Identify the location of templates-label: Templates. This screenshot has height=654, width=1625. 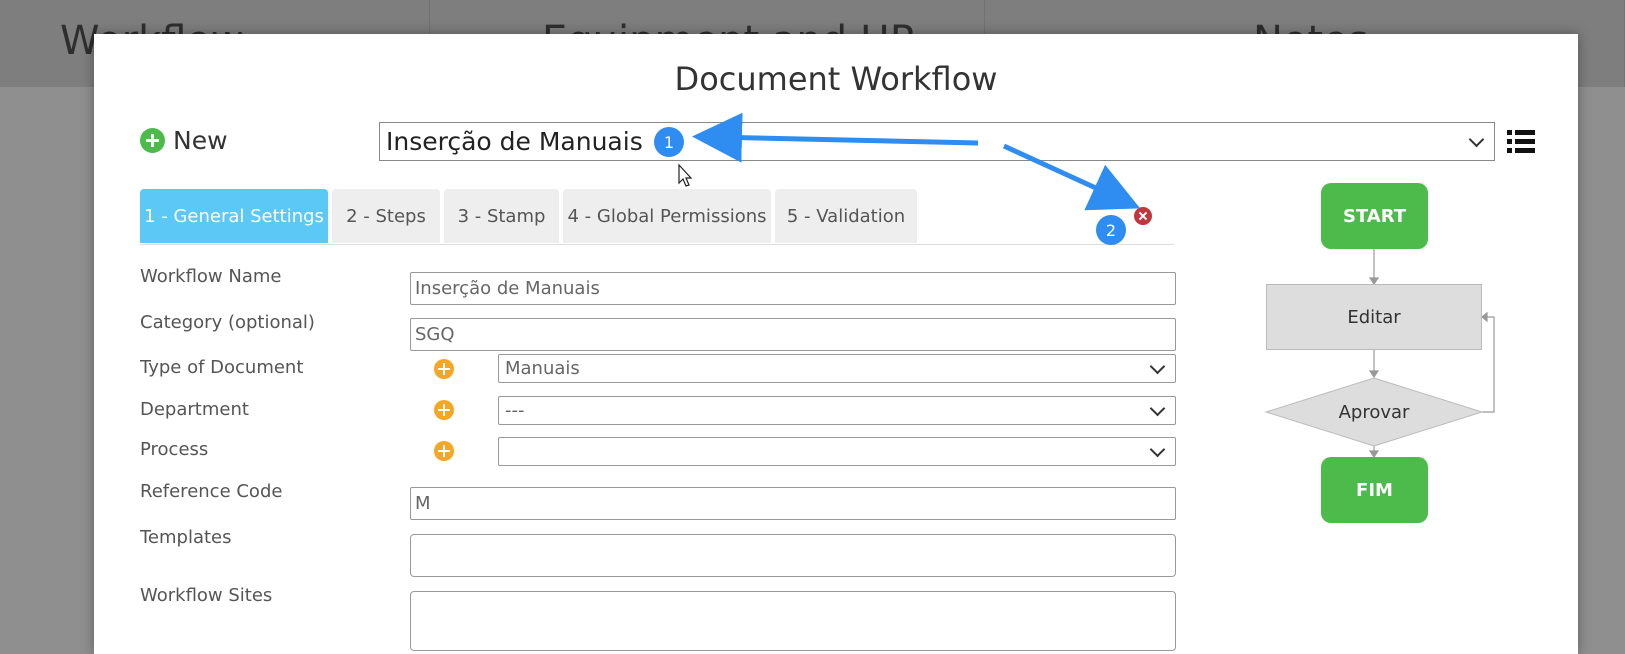
(186, 537).